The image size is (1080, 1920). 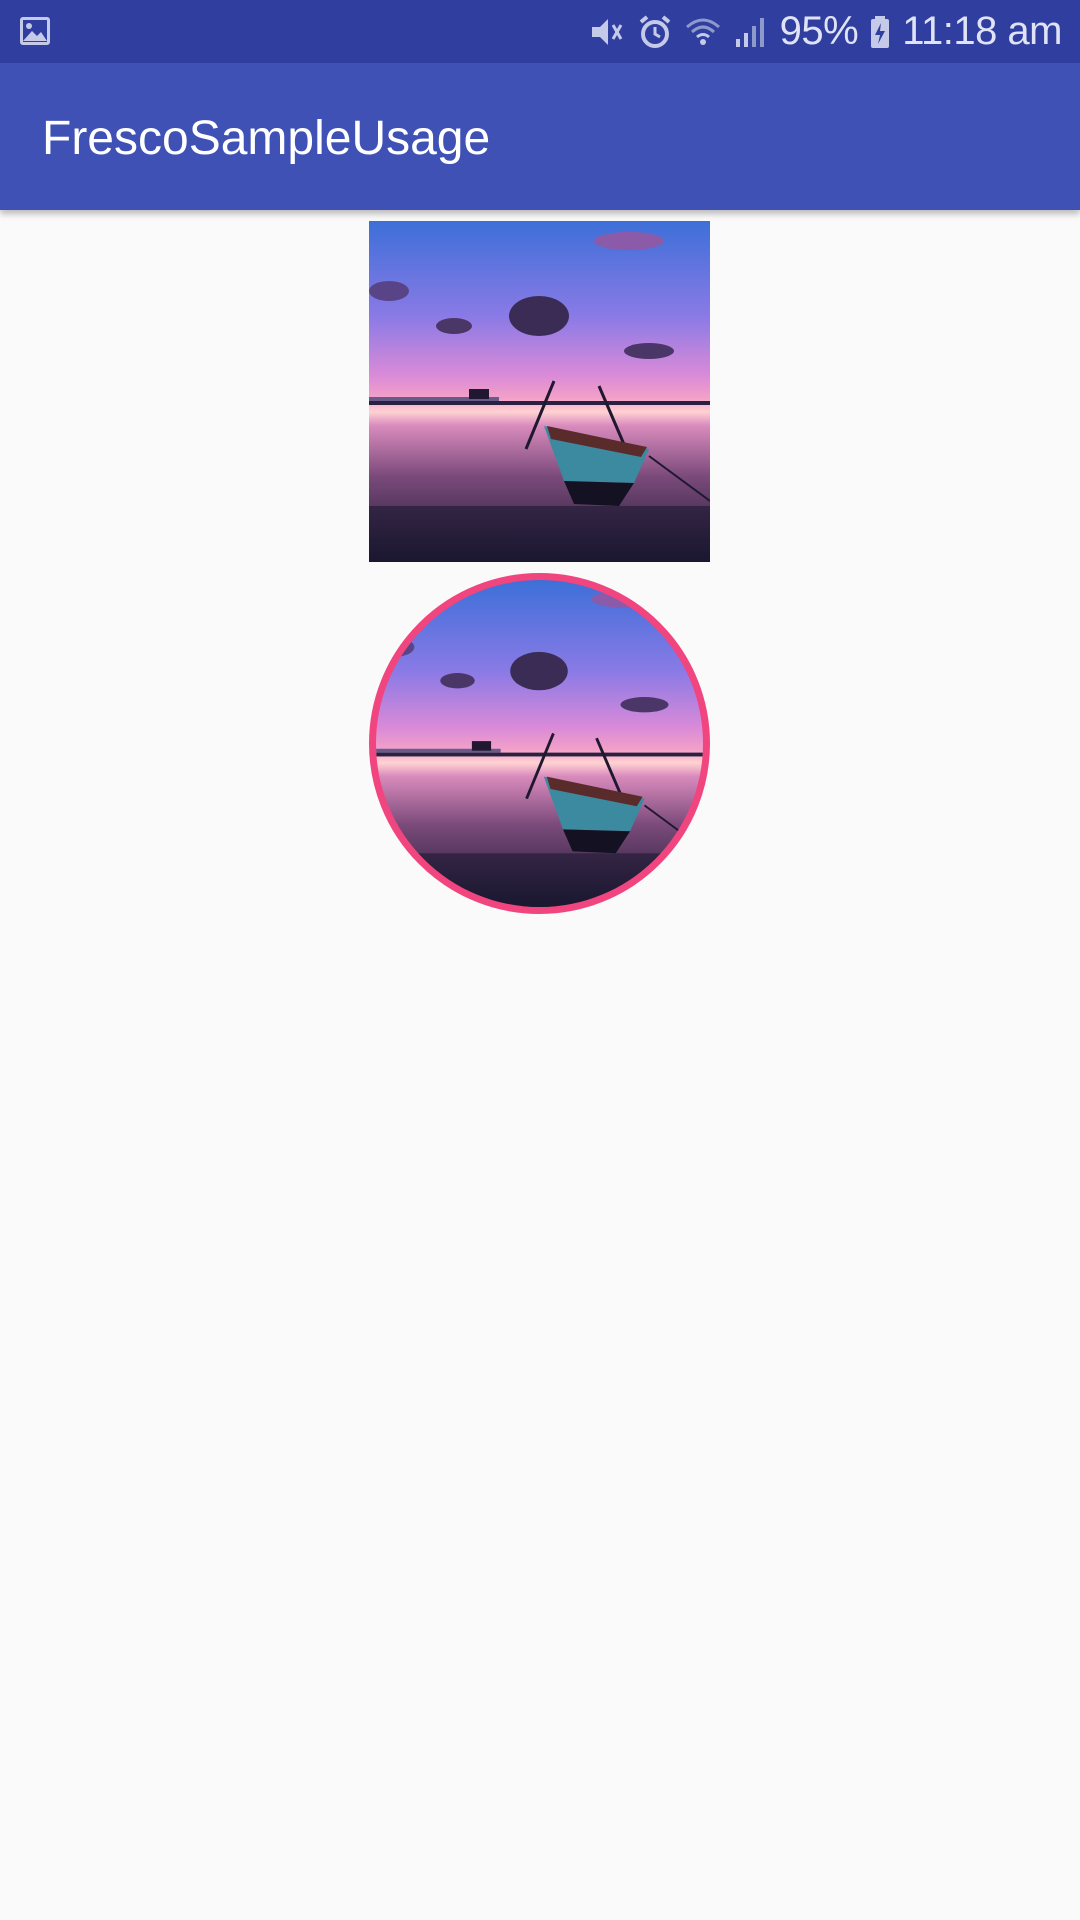 I want to click on battery-percent: 95%, so click(x=819, y=31).